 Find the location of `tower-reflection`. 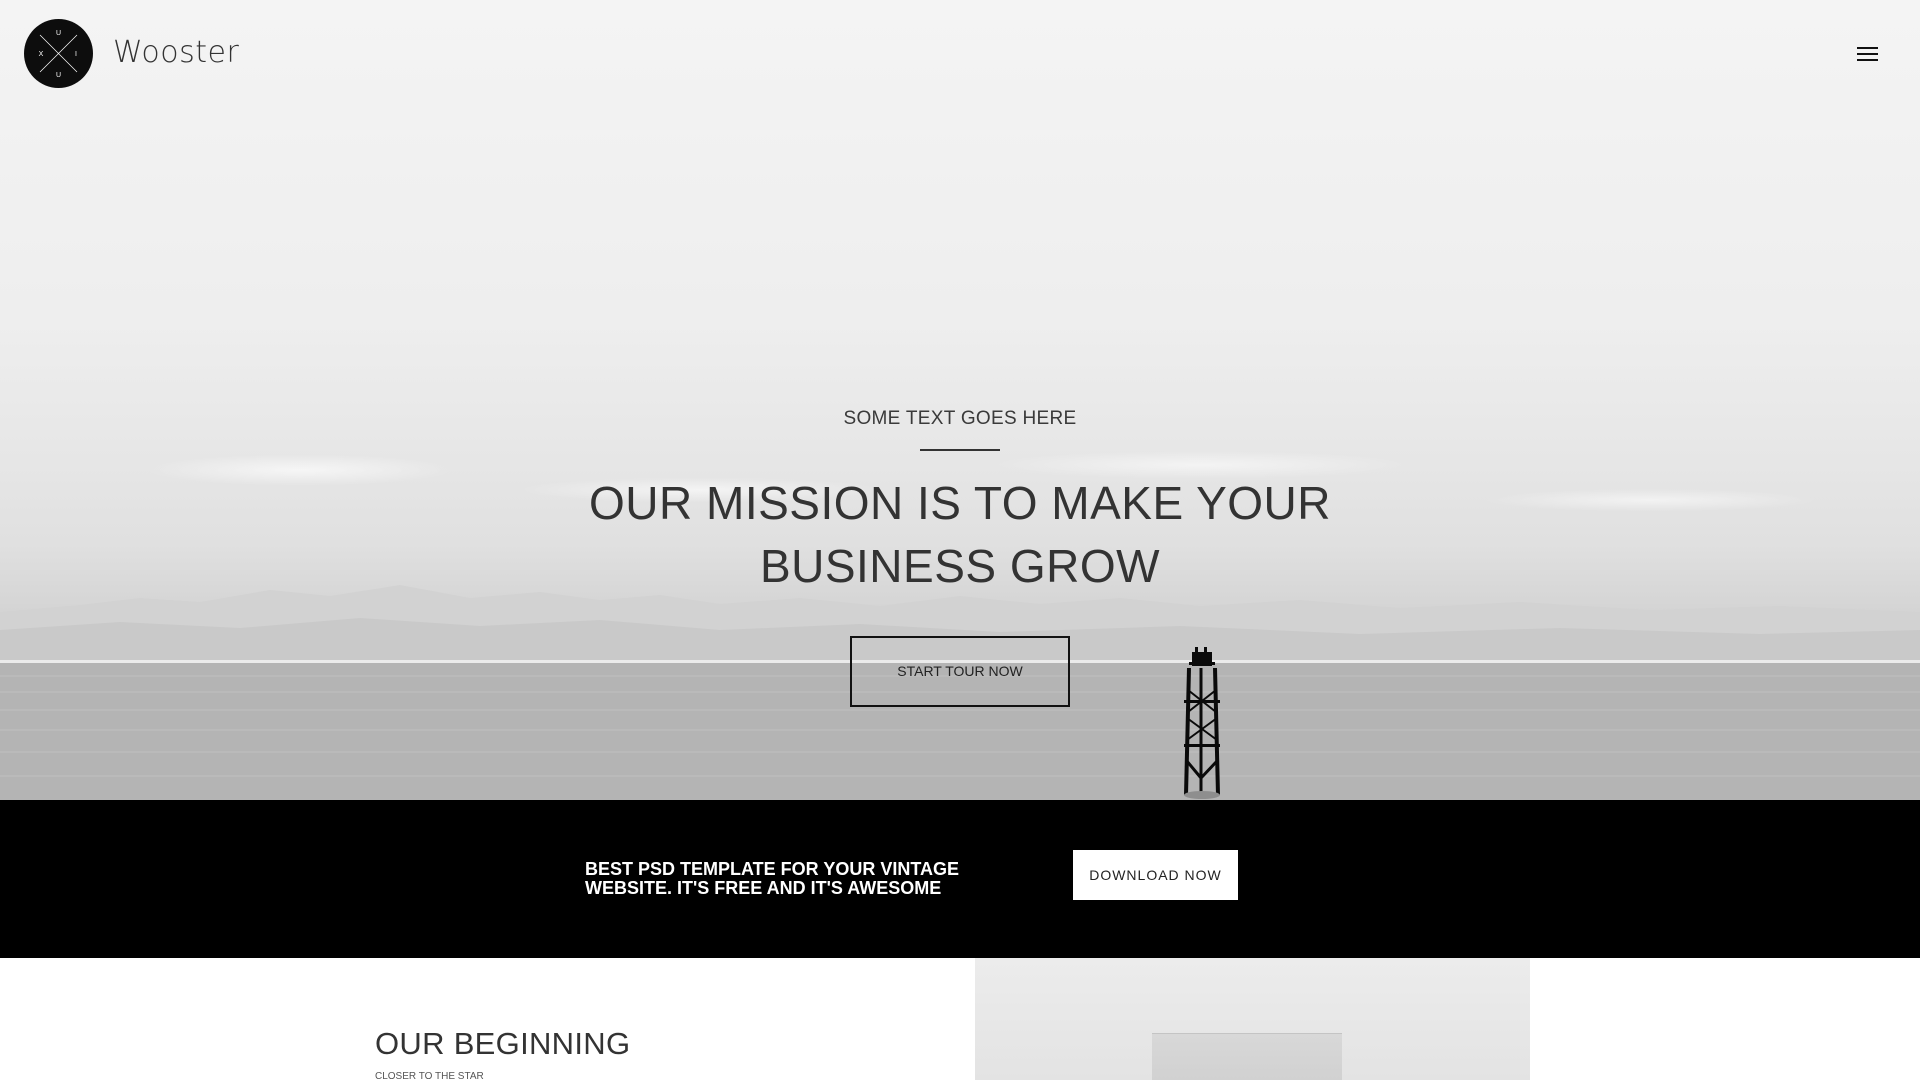

tower-reflection is located at coordinates (1202, 795).